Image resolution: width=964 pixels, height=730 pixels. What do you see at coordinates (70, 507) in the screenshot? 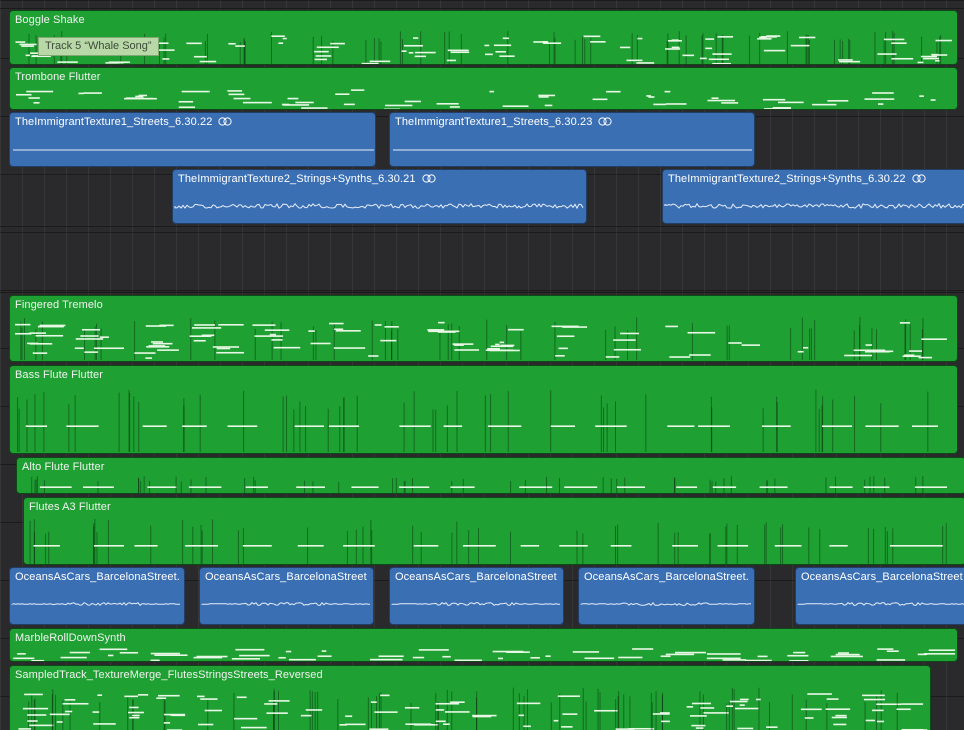
I see `region-name: Flutes A3 Flutter` at bounding box center [70, 507].